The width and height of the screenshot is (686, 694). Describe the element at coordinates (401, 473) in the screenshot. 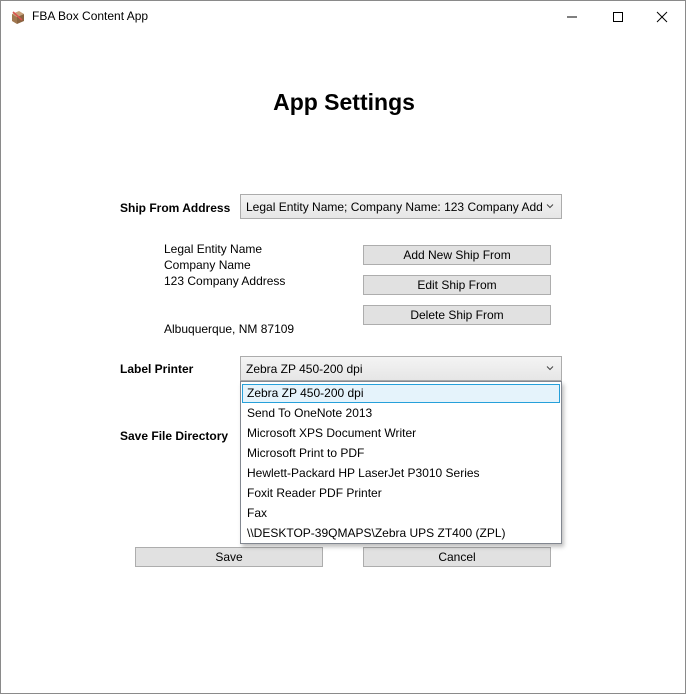

I see `printer-option: Hewlett-Packard HP LaserJet P3010 Series` at that location.